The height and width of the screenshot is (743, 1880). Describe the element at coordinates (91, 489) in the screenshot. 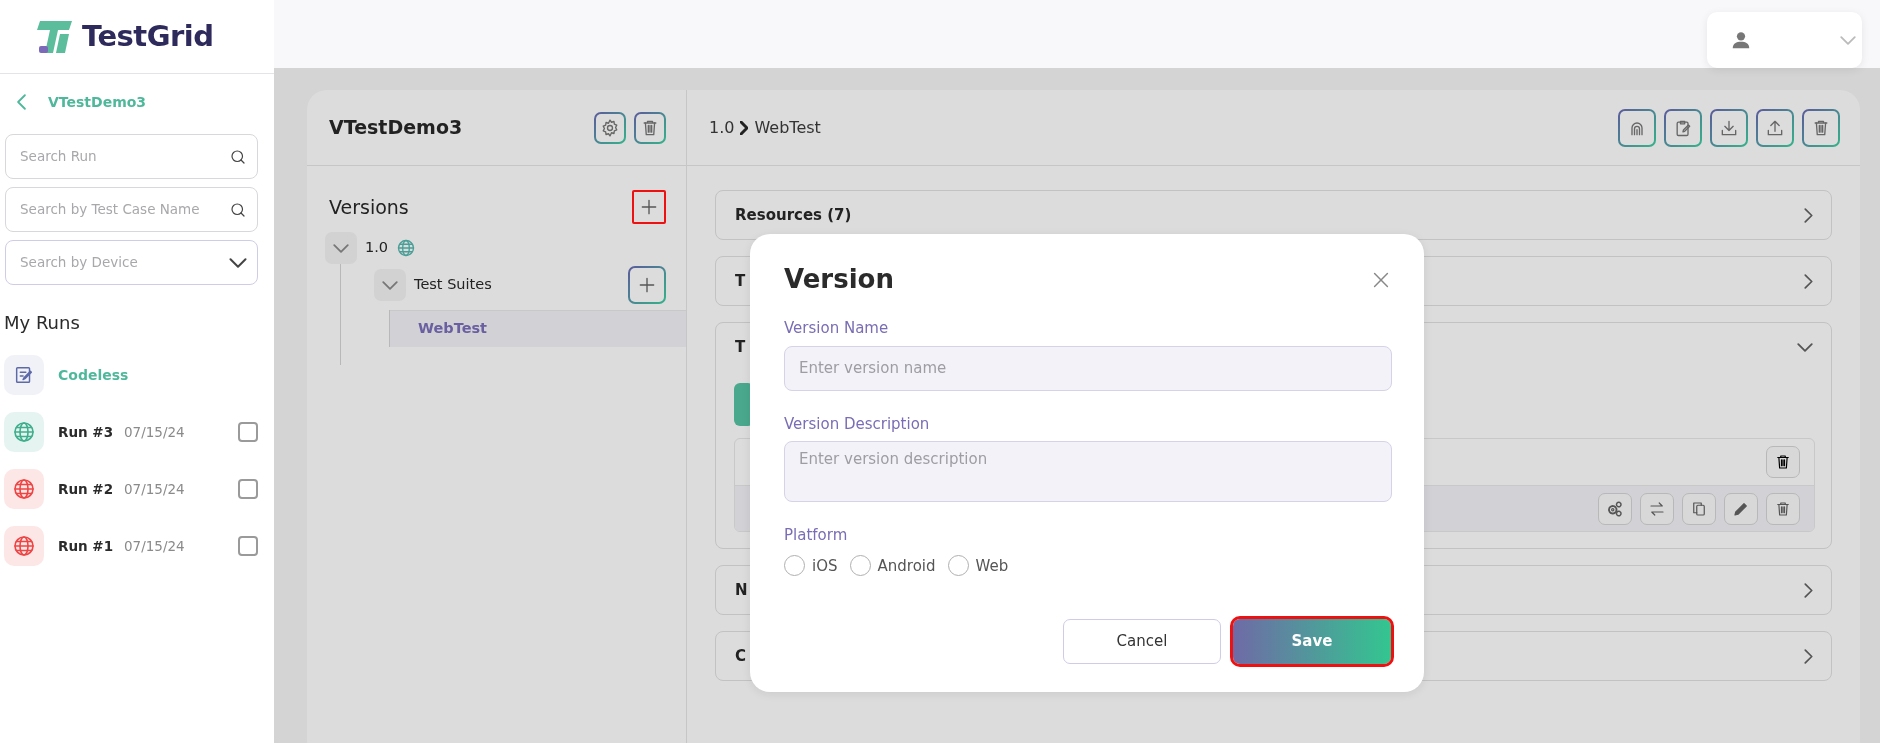

I see `run-name: Run #2` at that location.